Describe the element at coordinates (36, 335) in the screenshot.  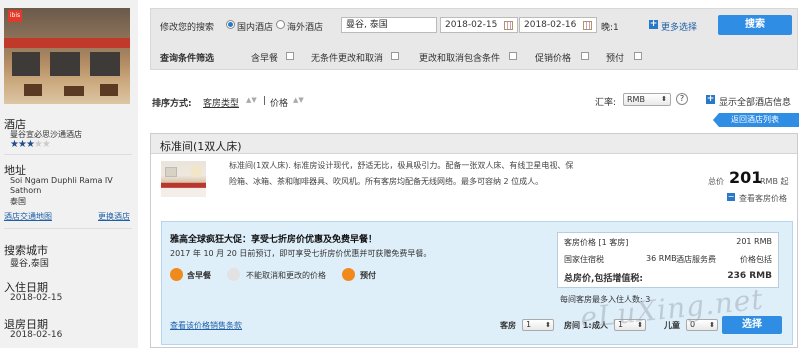
I see `checkout-value: 2018-02-16` at that location.